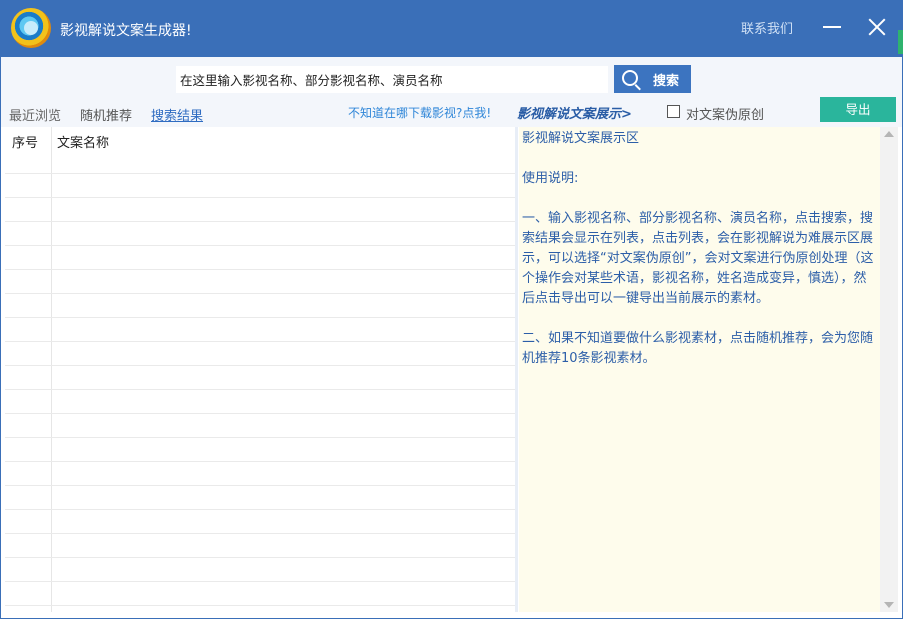 The width and height of the screenshot is (903, 619). I want to click on tab-recent: 最近浏览, so click(35, 114).